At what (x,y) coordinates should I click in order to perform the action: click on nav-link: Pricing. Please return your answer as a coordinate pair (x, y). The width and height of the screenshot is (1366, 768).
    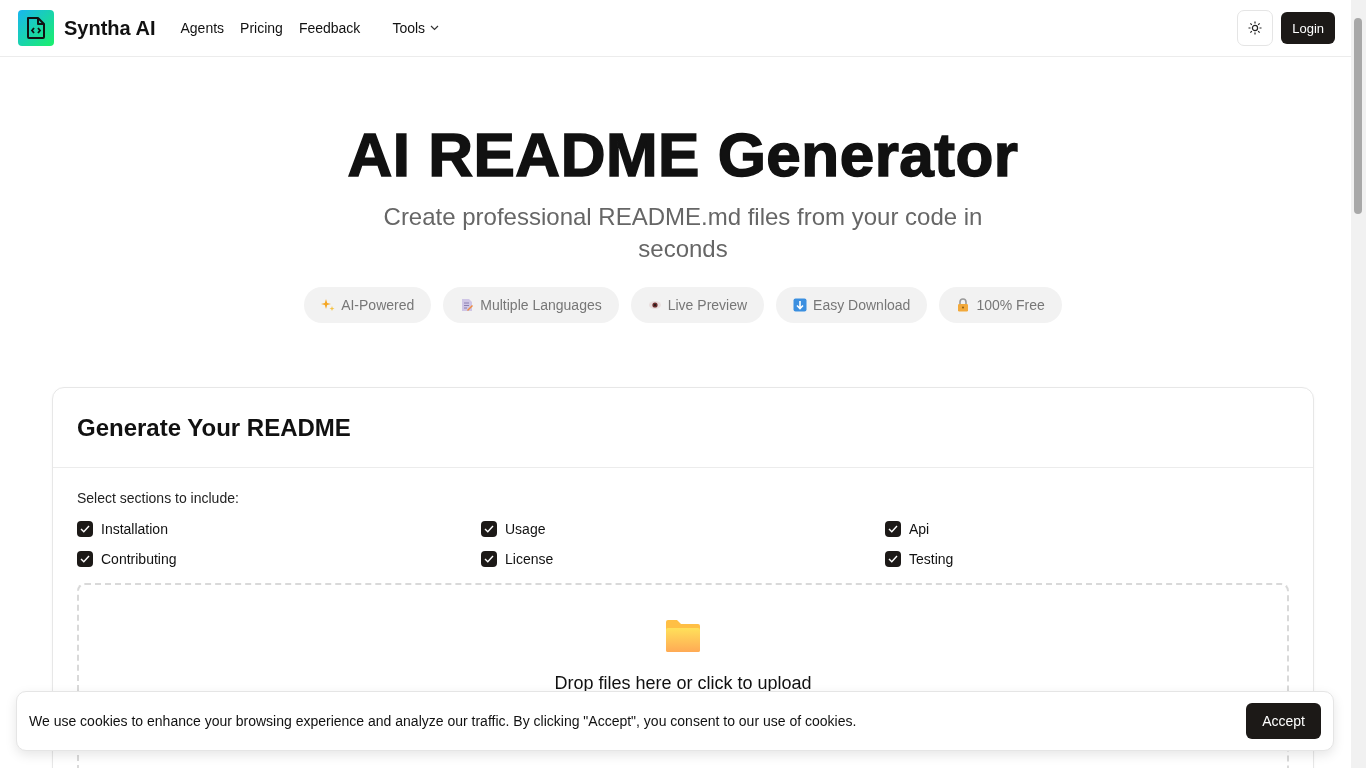
    Looking at the image, I should click on (261, 28).